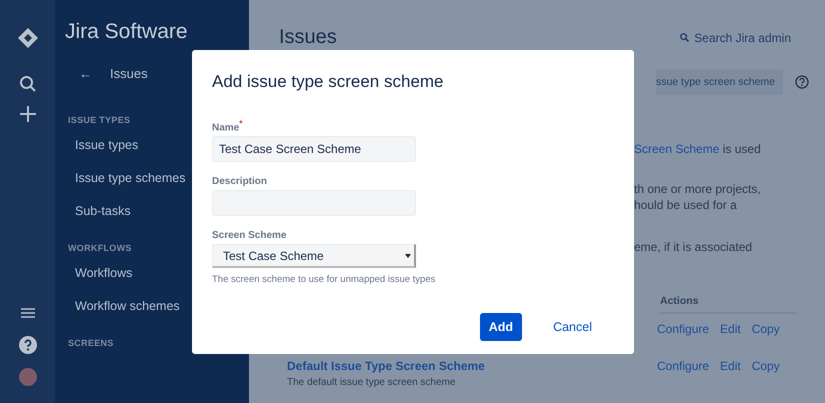  I want to click on page-title: Issues, so click(308, 37).